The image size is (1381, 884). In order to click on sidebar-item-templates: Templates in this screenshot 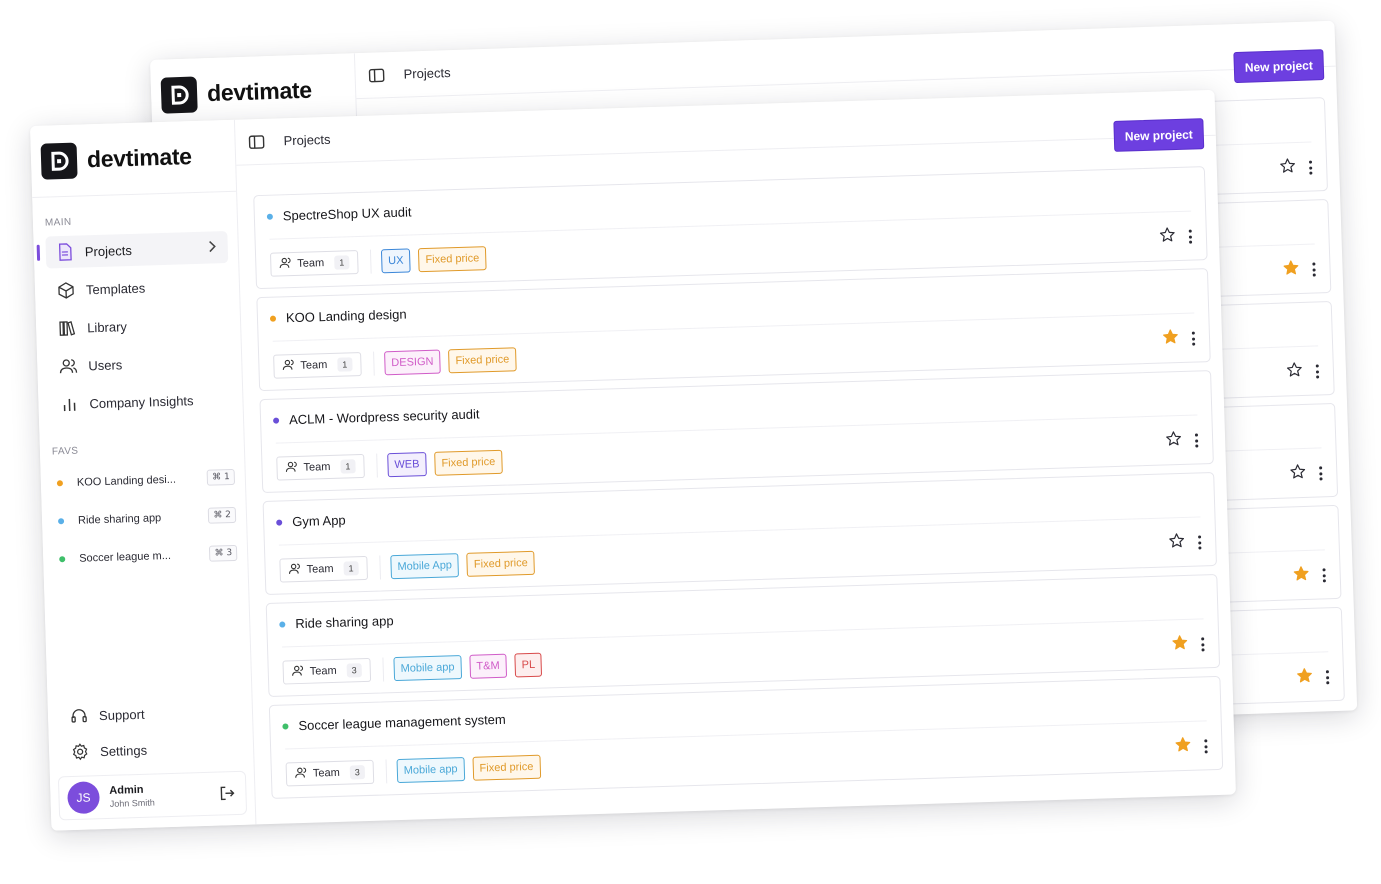, I will do `click(138, 288)`.